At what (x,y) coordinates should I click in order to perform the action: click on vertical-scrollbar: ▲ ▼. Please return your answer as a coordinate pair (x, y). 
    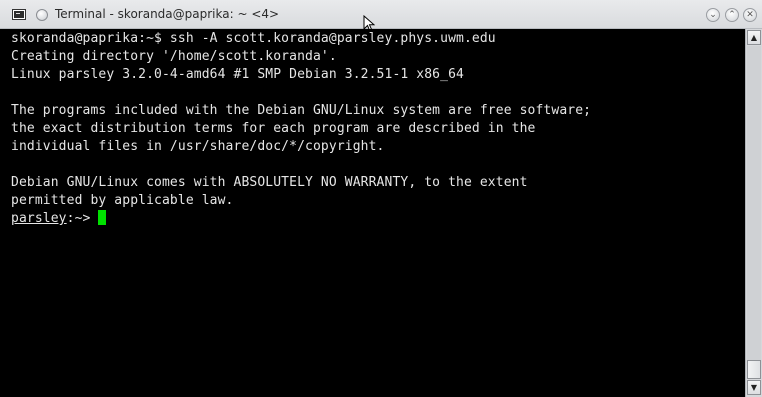
    Looking at the image, I should click on (753, 213).